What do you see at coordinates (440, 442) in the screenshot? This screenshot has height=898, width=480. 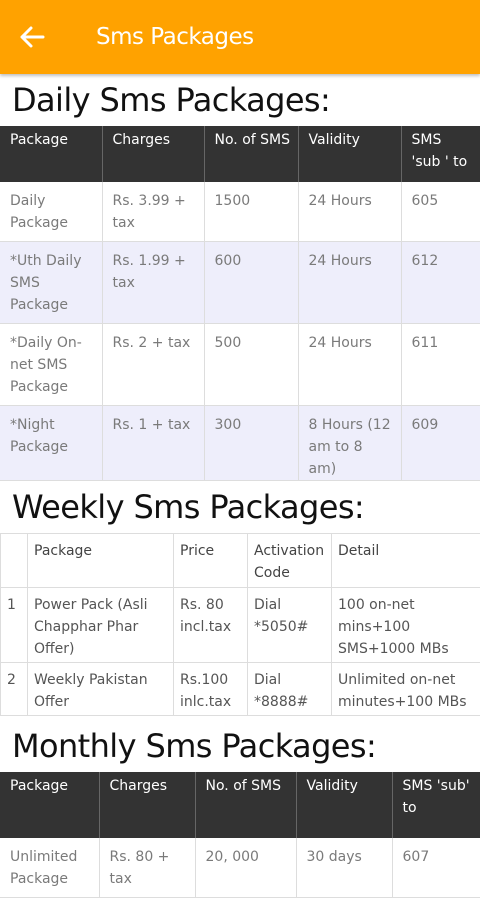 I see `table-cell: 609` at bounding box center [440, 442].